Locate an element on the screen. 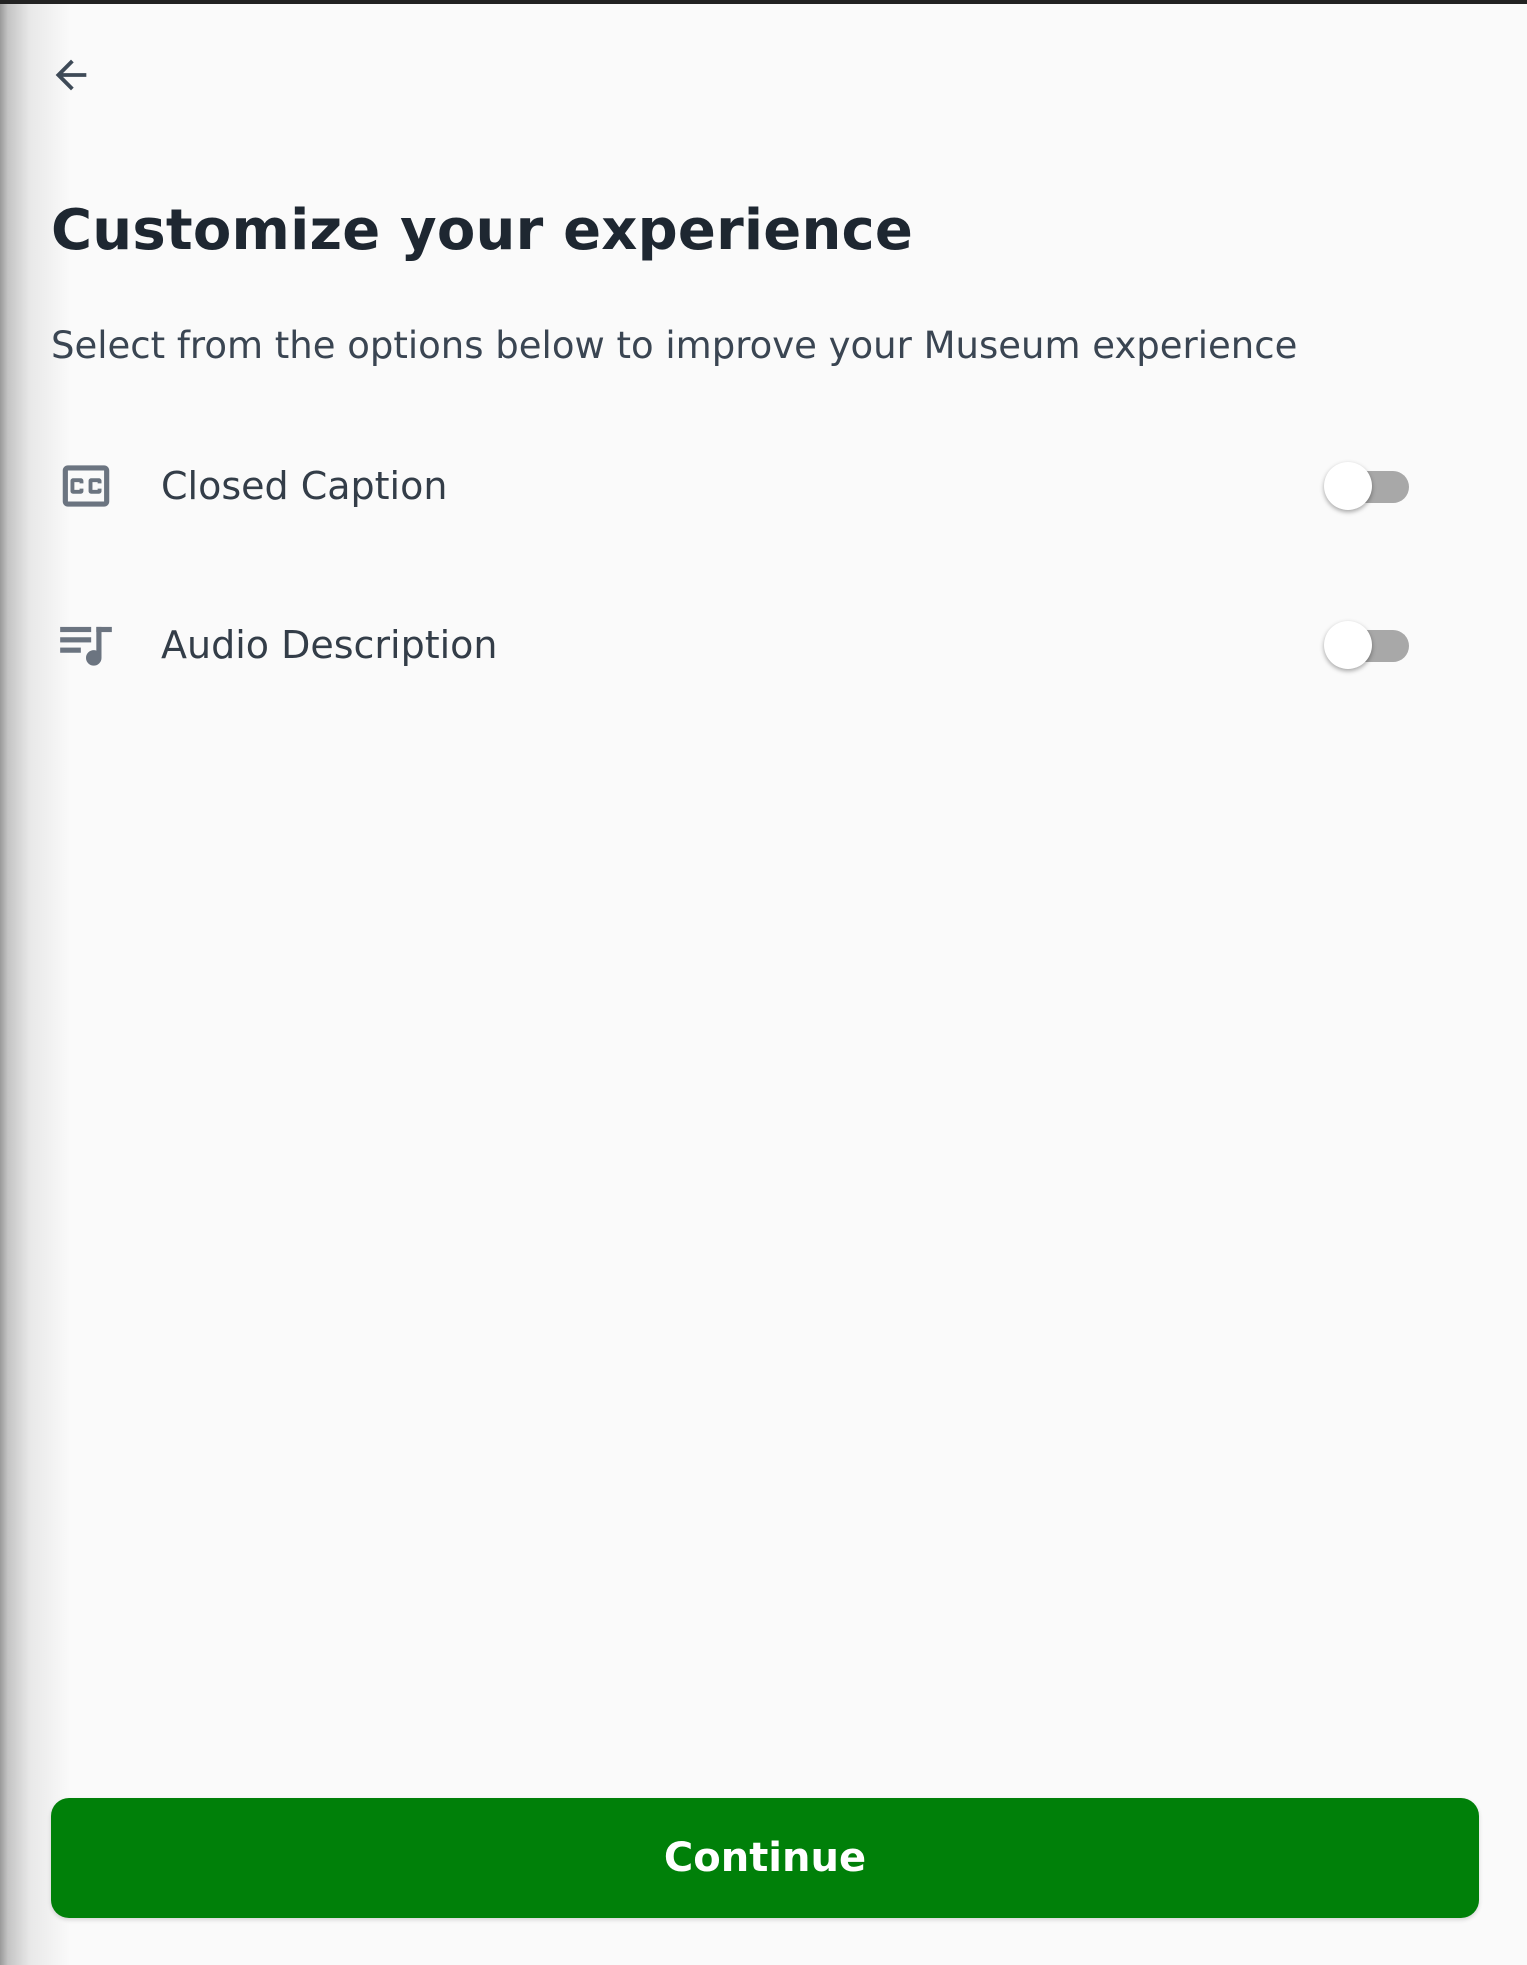 The image size is (1527, 1965). option-label: Audio Description is located at coordinates (329, 645).